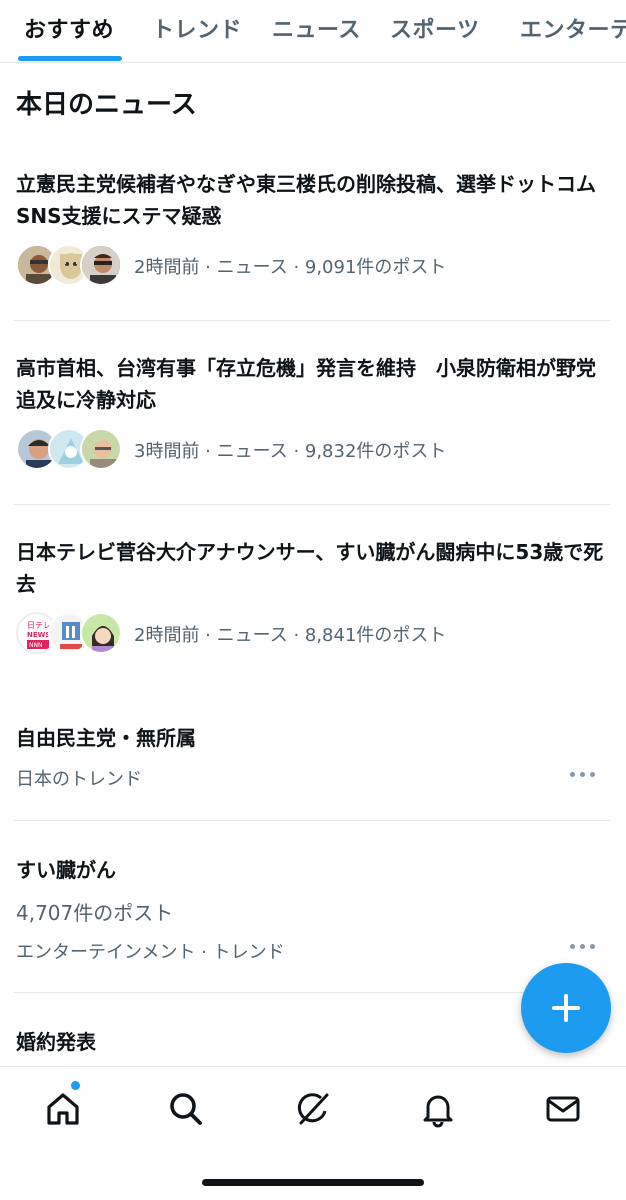  I want to click on search-icon, so click(186, 1109).